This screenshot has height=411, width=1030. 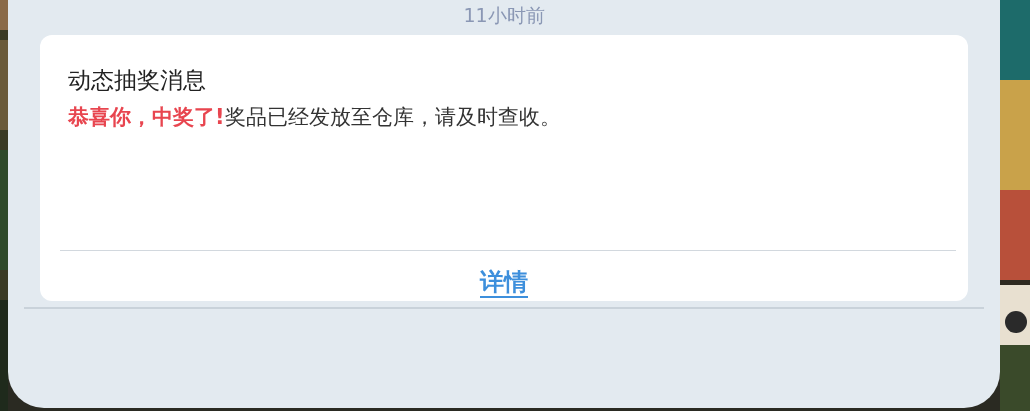 What do you see at coordinates (504, 15) in the screenshot?
I see `timestamp: 11小时前` at bounding box center [504, 15].